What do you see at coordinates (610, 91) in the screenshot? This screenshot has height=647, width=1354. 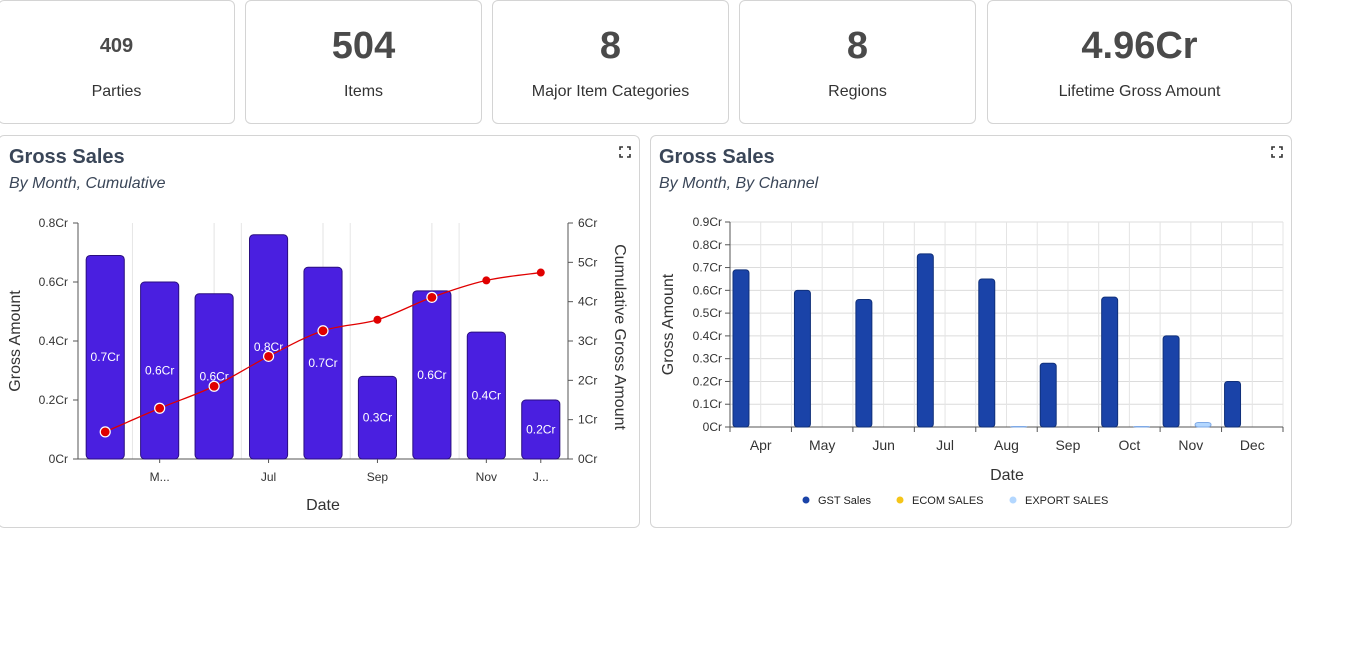 I see `kpi-label: Major Item Categories` at bounding box center [610, 91].